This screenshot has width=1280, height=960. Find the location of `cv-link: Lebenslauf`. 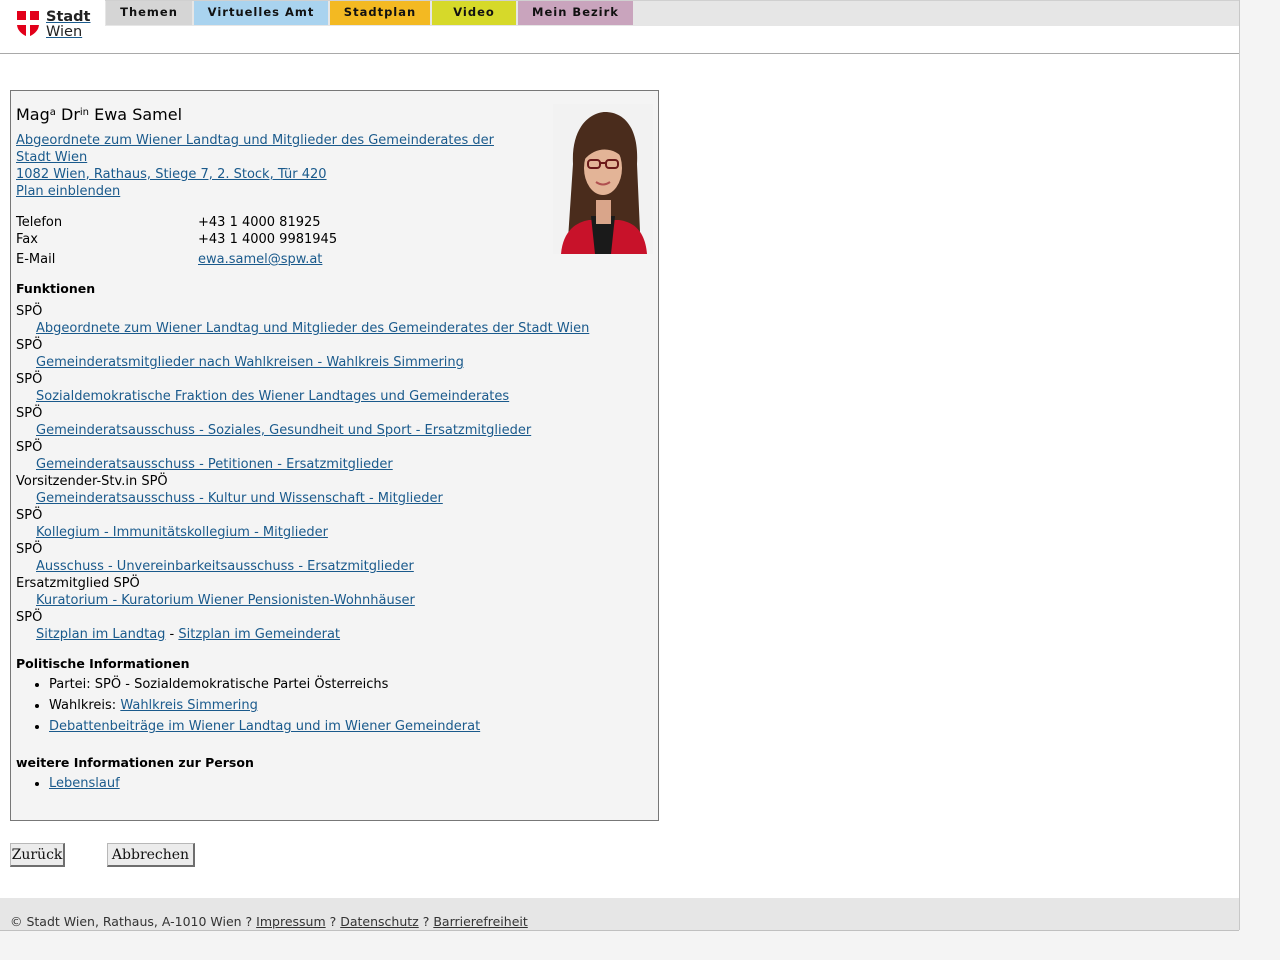

cv-link: Lebenslauf is located at coordinates (84, 783).